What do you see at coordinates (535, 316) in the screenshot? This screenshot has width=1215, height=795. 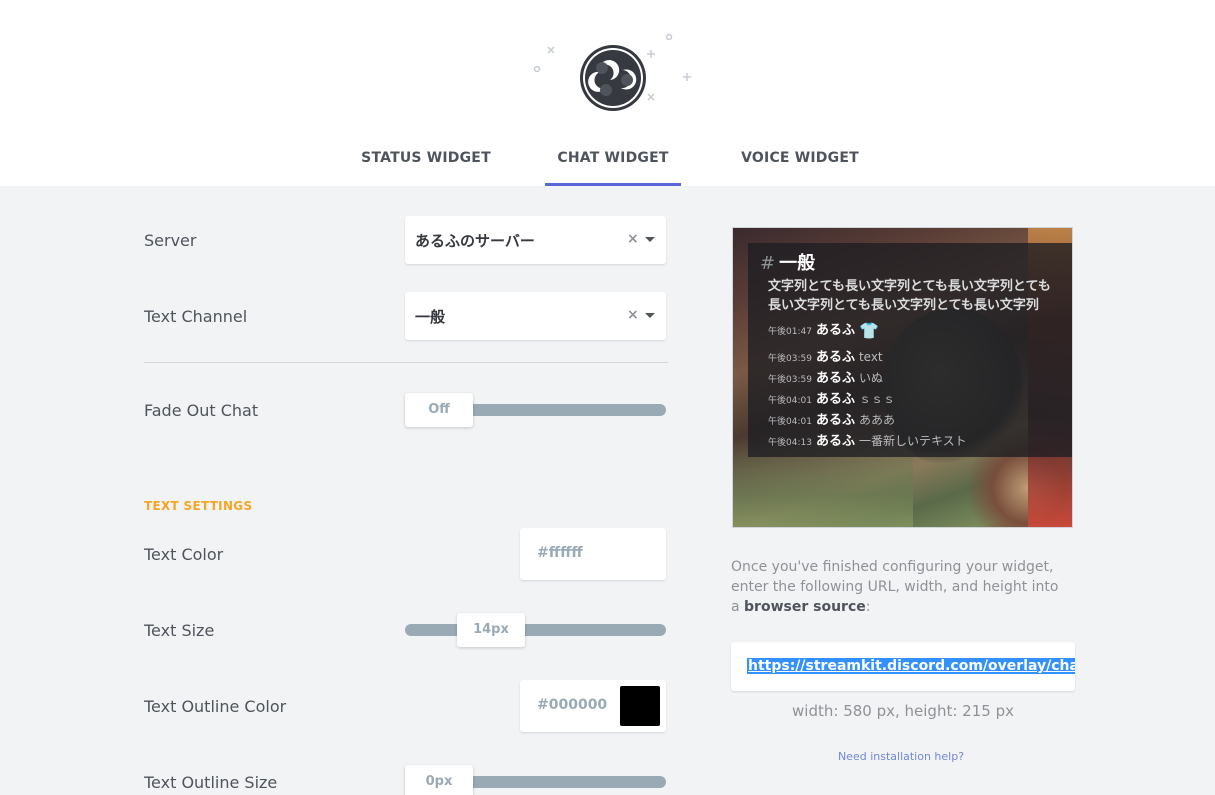 I see `text-channel-select: 一般 ×` at bounding box center [535, 316].